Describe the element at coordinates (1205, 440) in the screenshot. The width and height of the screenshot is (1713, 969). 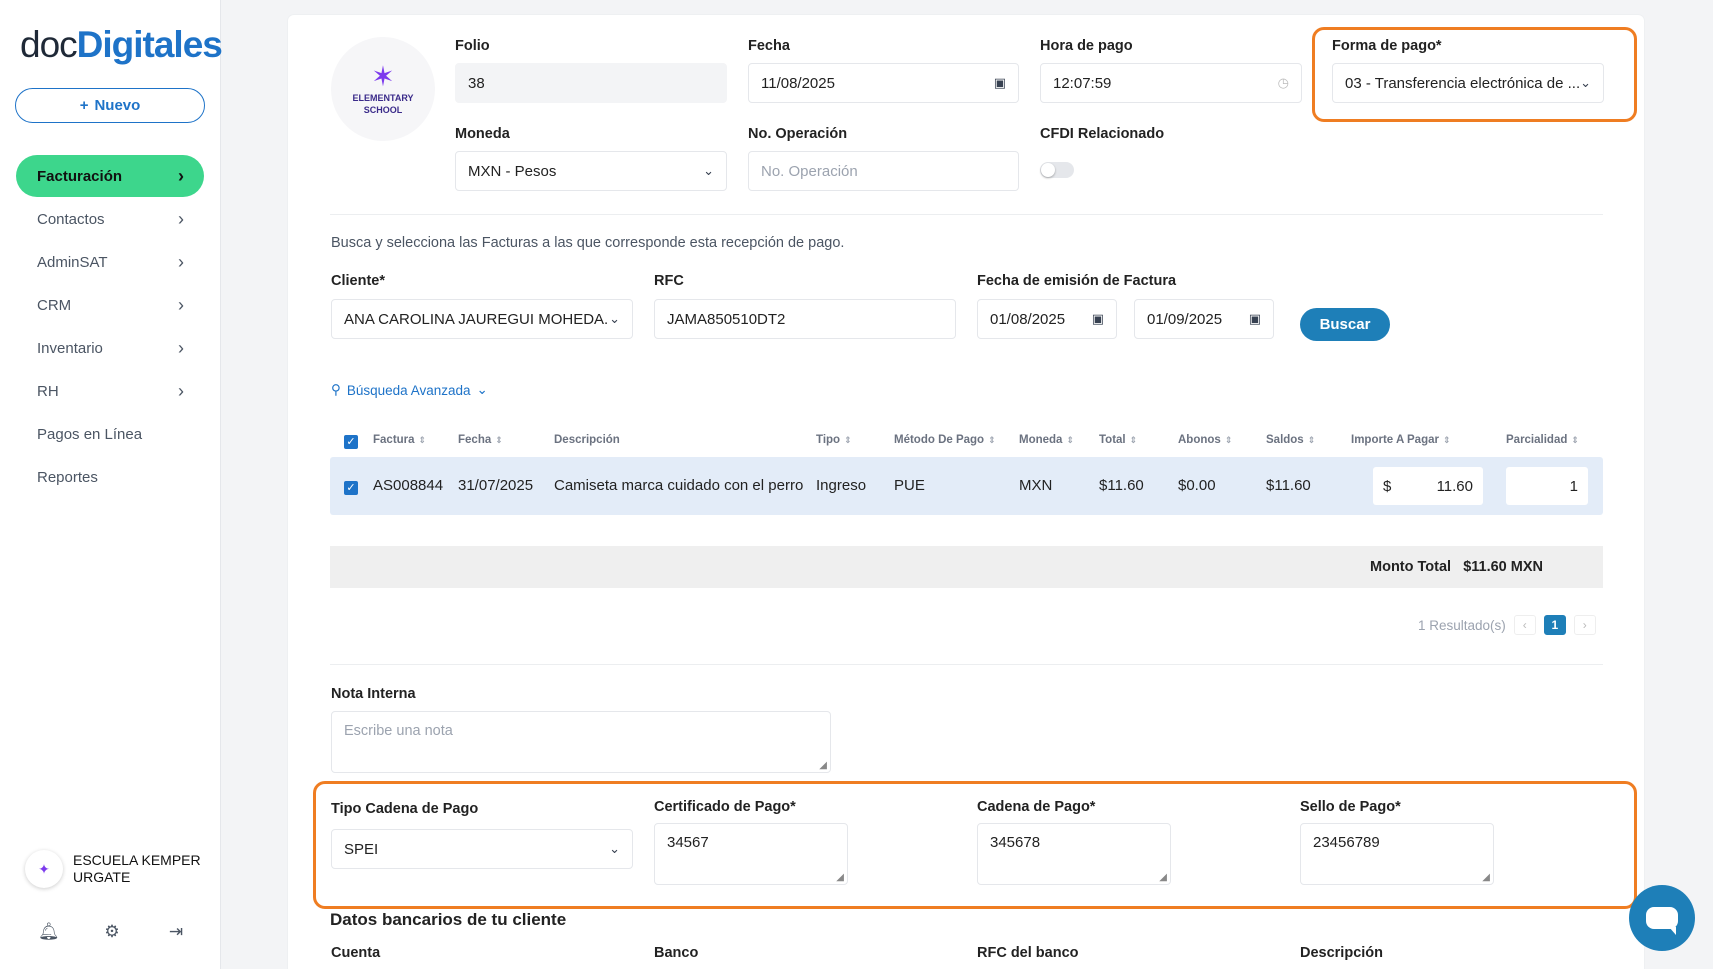
I see `col-header-abonos: Abonos ⇕` at that location.